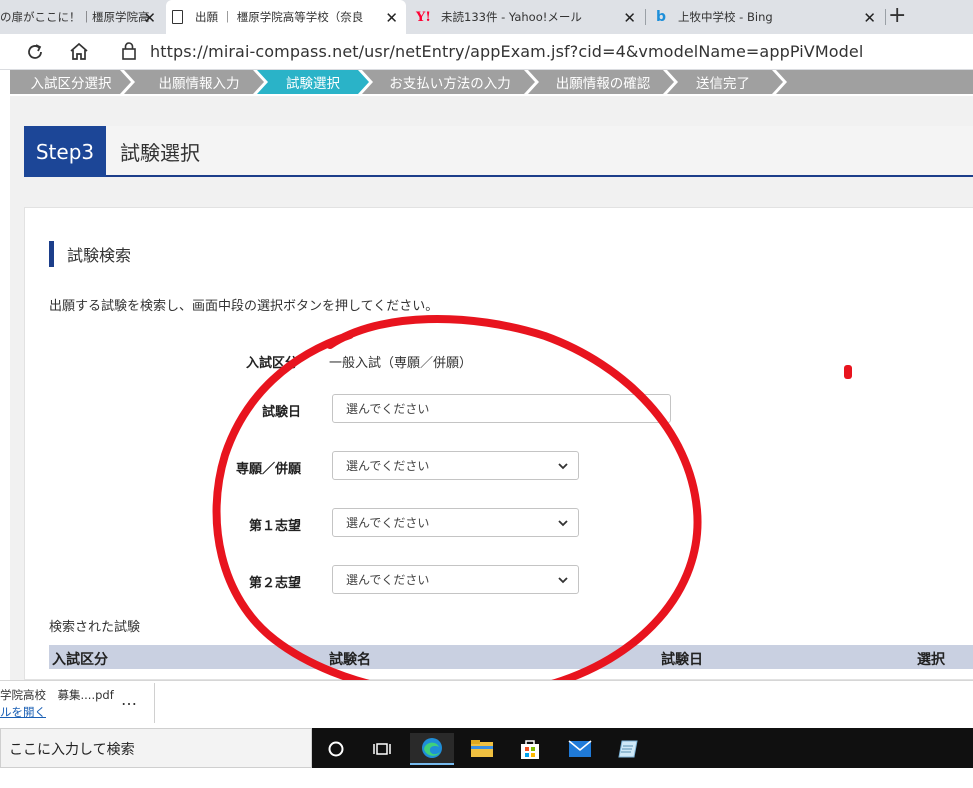  Describe the element at coordinates (486, 778) in the screenshot. I see `screen-bottom` at that location.